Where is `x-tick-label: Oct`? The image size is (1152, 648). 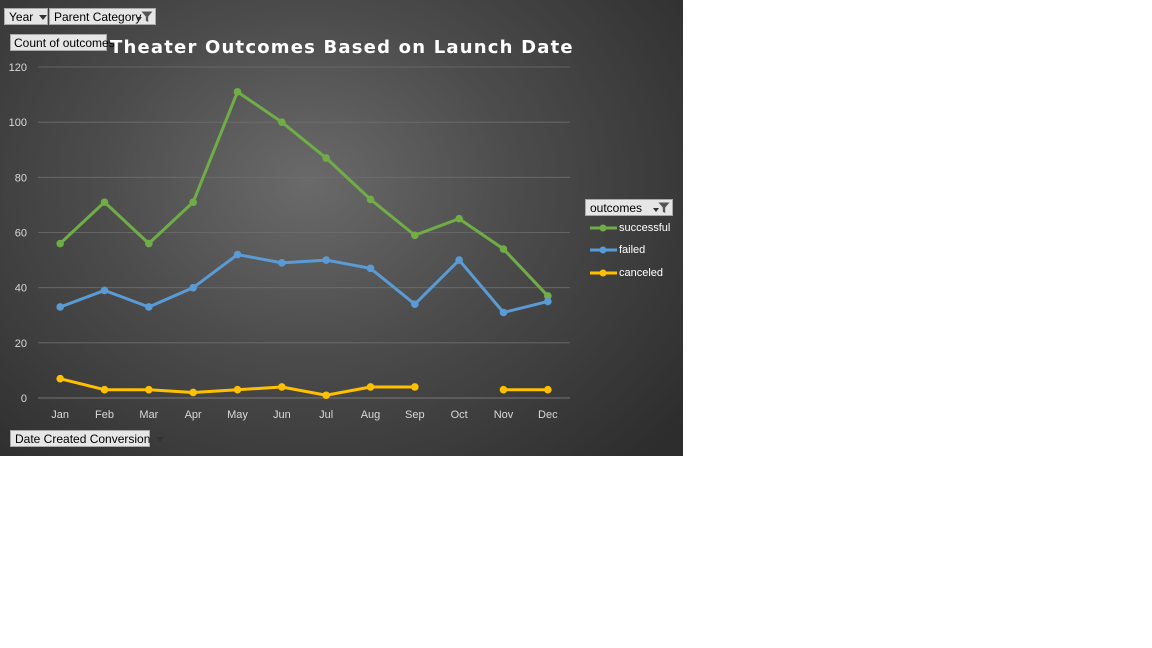
x-tick-label: Oct is located at coordinates (459, 415).